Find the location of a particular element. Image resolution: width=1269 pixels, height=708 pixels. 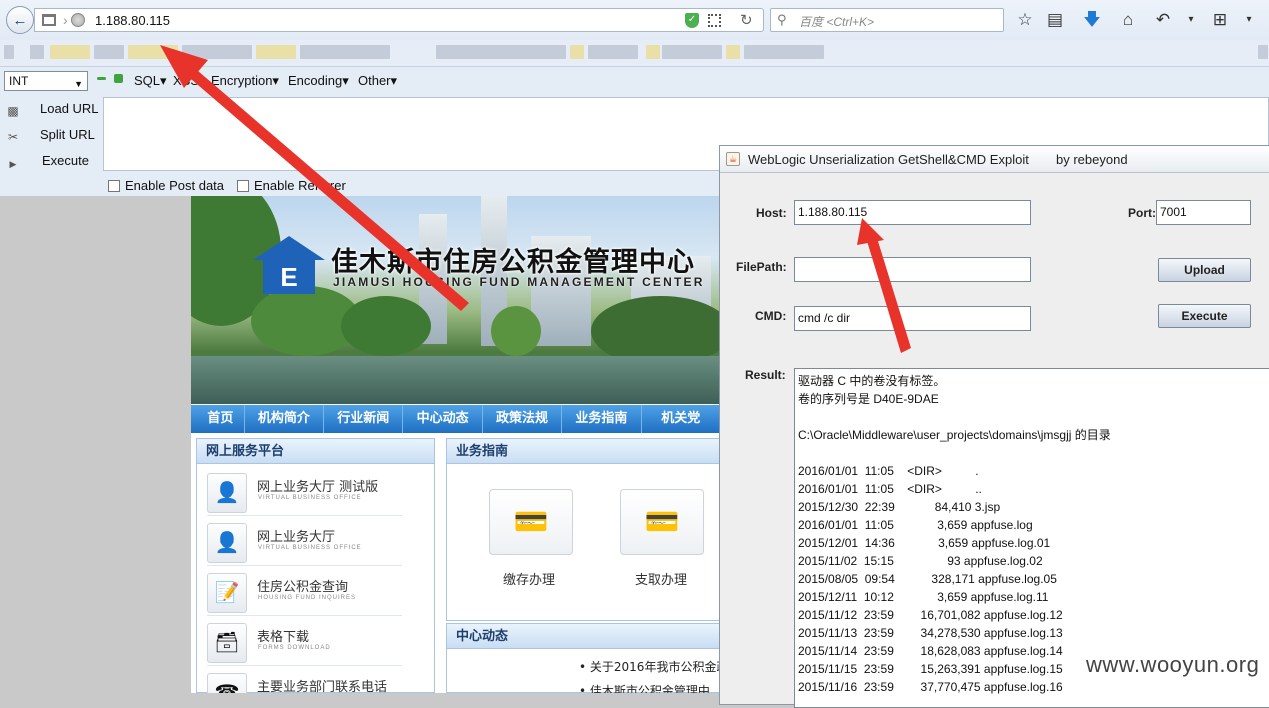

center-news-title: 中心动态 is located at coordinates (584, 636).